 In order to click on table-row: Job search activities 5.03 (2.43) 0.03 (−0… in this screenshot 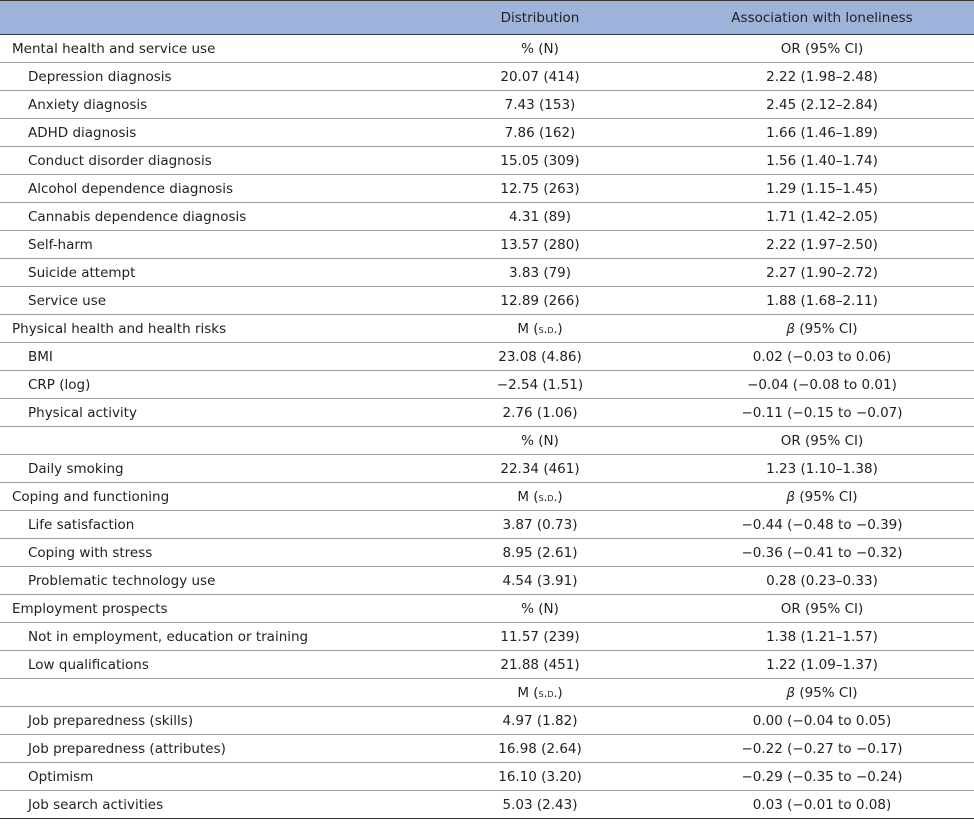, I will do `click(487, 804)`.